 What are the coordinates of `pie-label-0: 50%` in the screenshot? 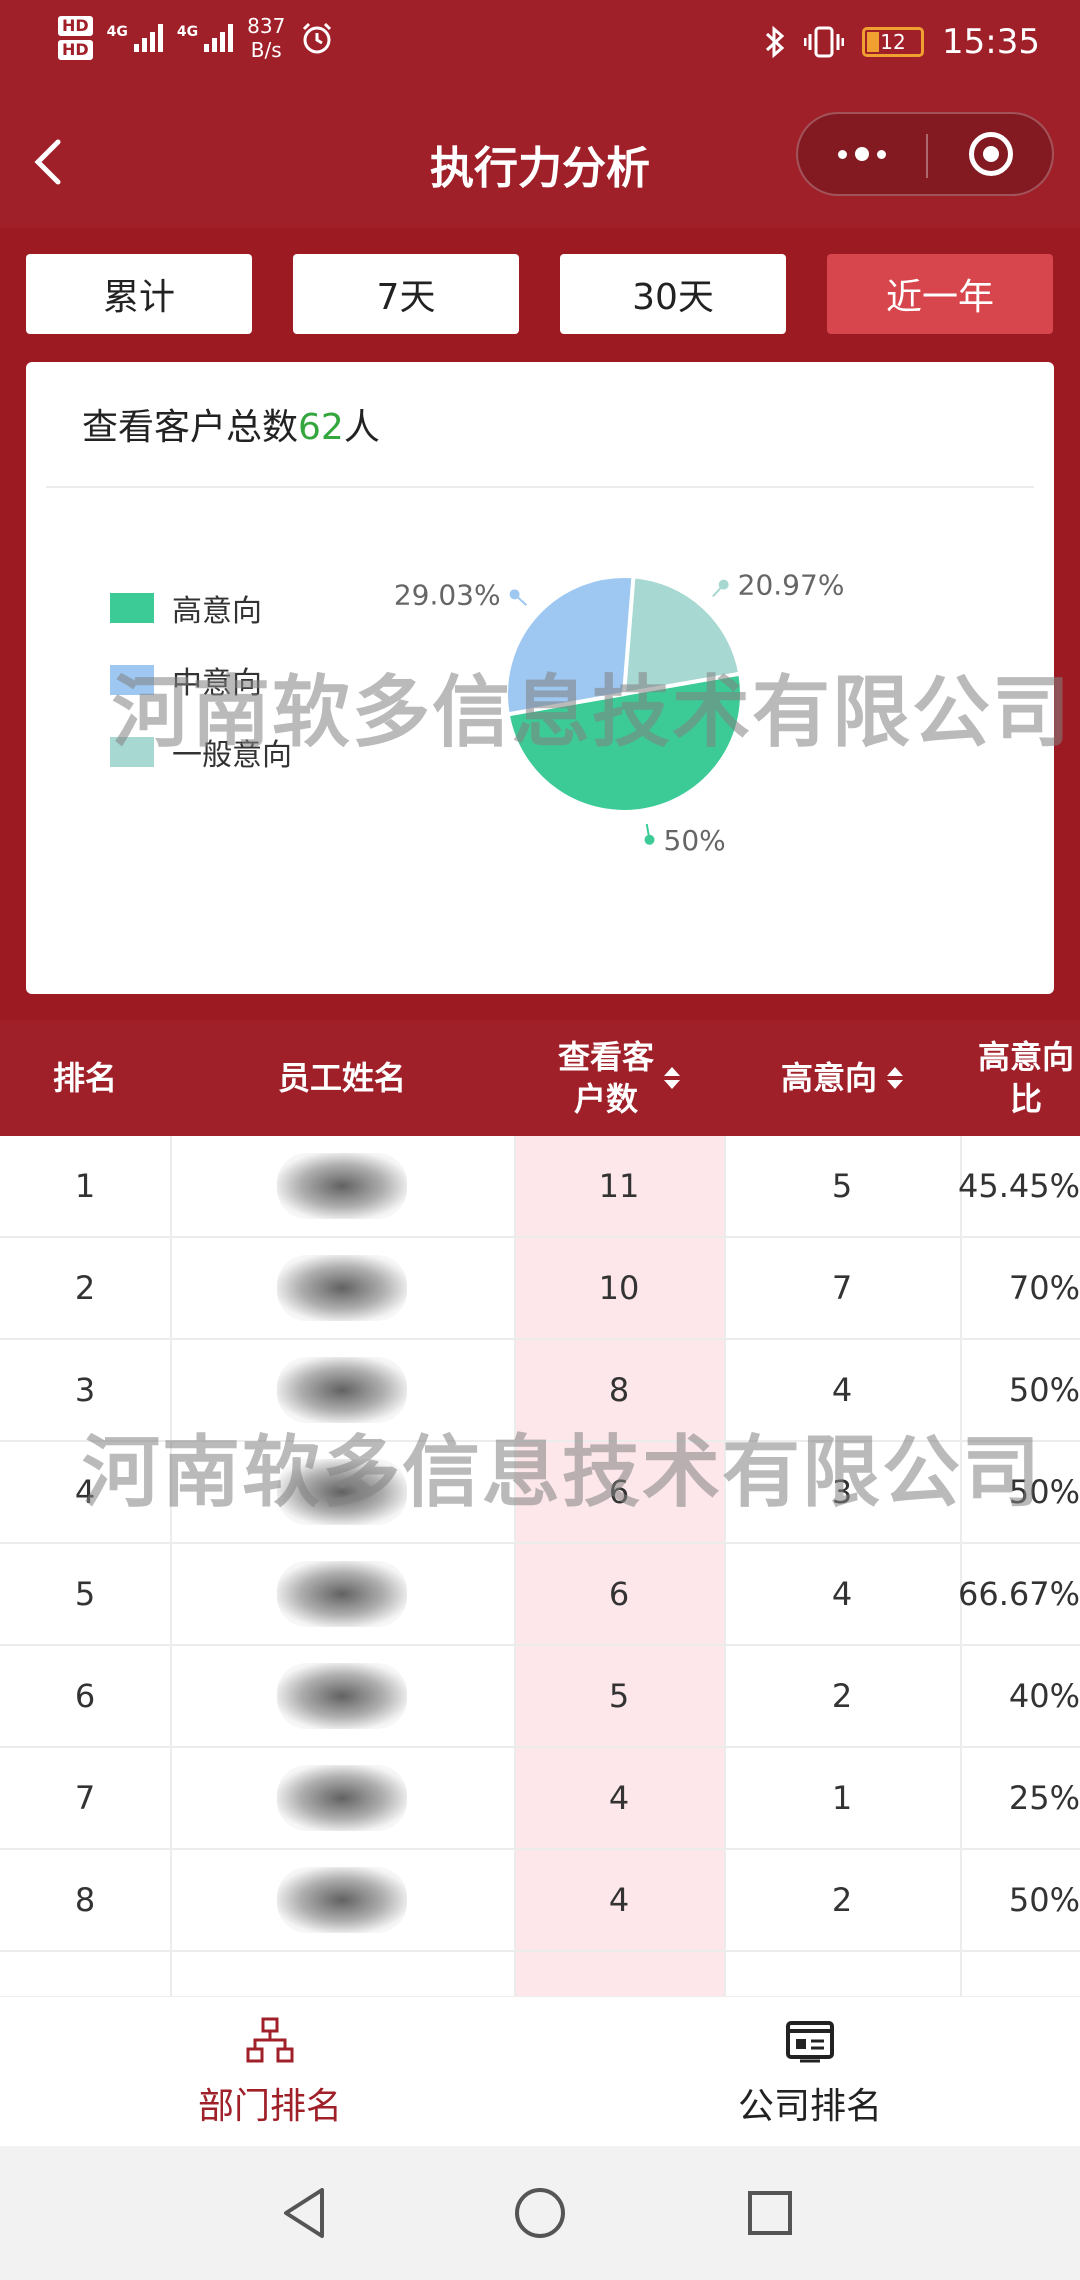 It's located at (695, 840).